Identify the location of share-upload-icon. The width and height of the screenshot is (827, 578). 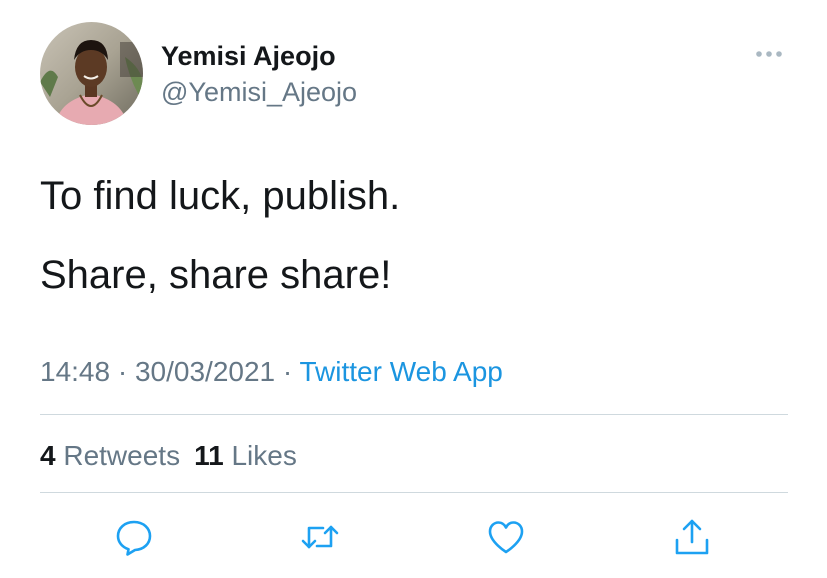
(692, 537).